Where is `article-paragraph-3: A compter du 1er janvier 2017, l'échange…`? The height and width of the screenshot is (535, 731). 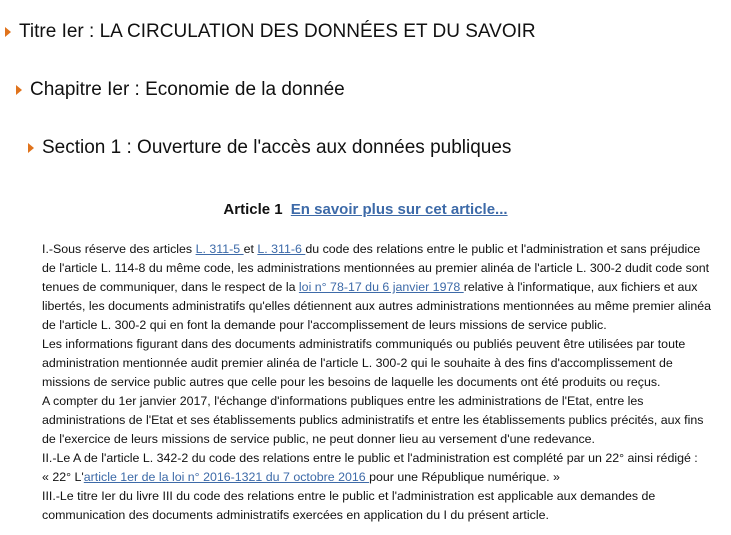
article-paragraph-3: A compter du 1er janvier 2017, l'échange… is located at coordinates (373, 420).